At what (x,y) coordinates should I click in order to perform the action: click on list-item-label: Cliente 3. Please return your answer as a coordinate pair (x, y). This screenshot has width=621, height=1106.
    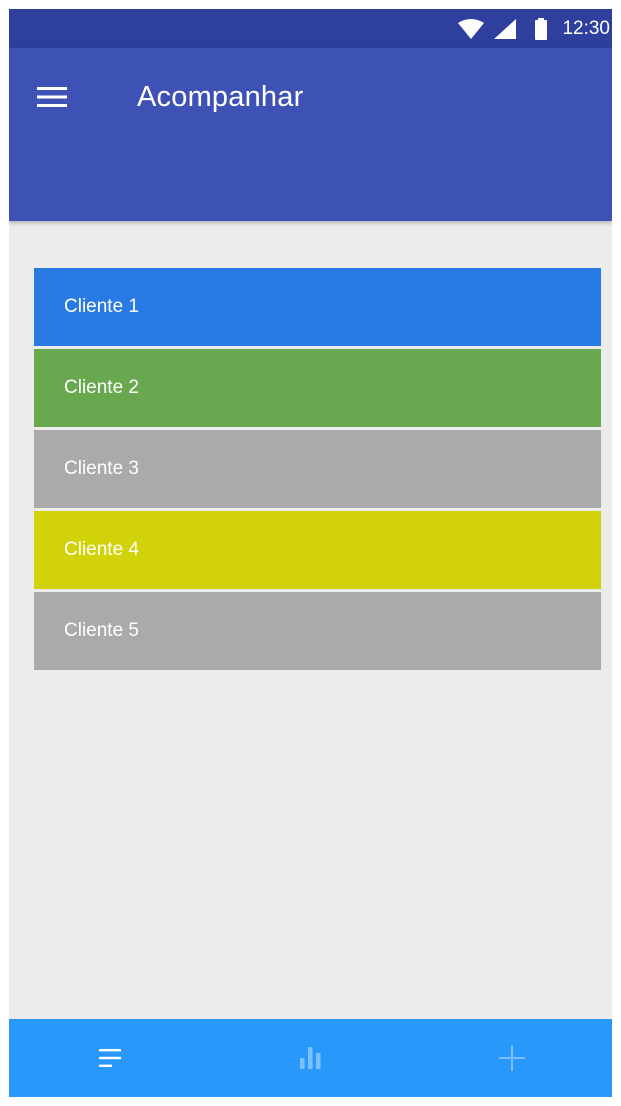
    Looking at the image, I should click on (101, 468).